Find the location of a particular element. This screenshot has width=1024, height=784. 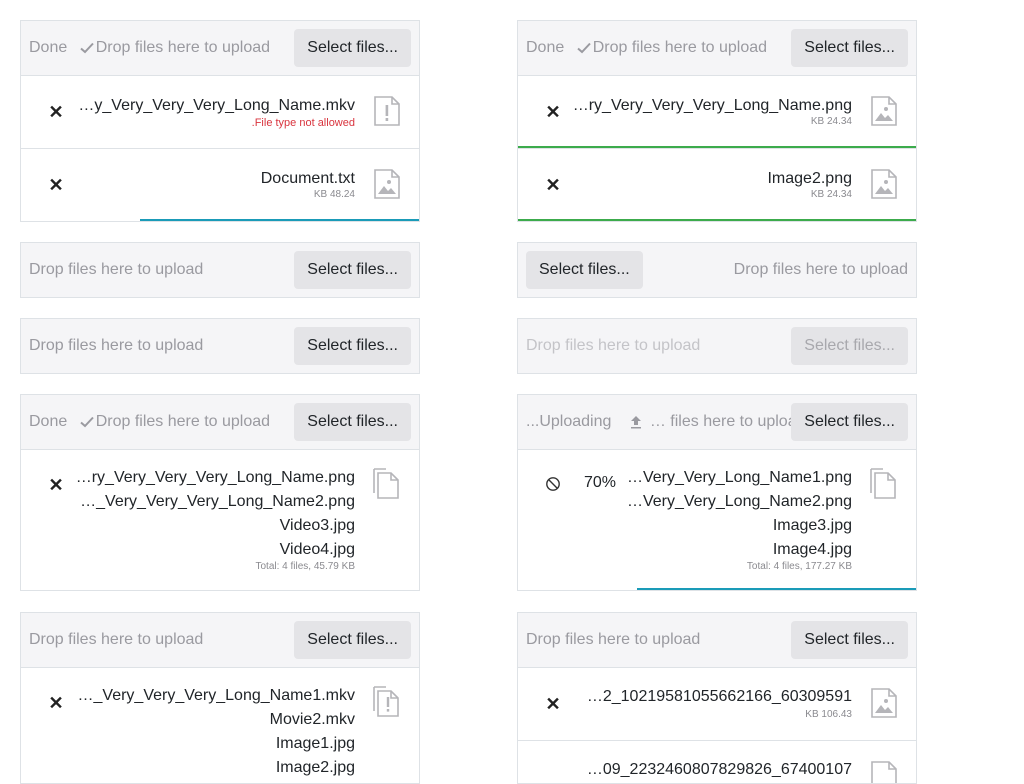

success-bar is located at coordinates (717, 220).